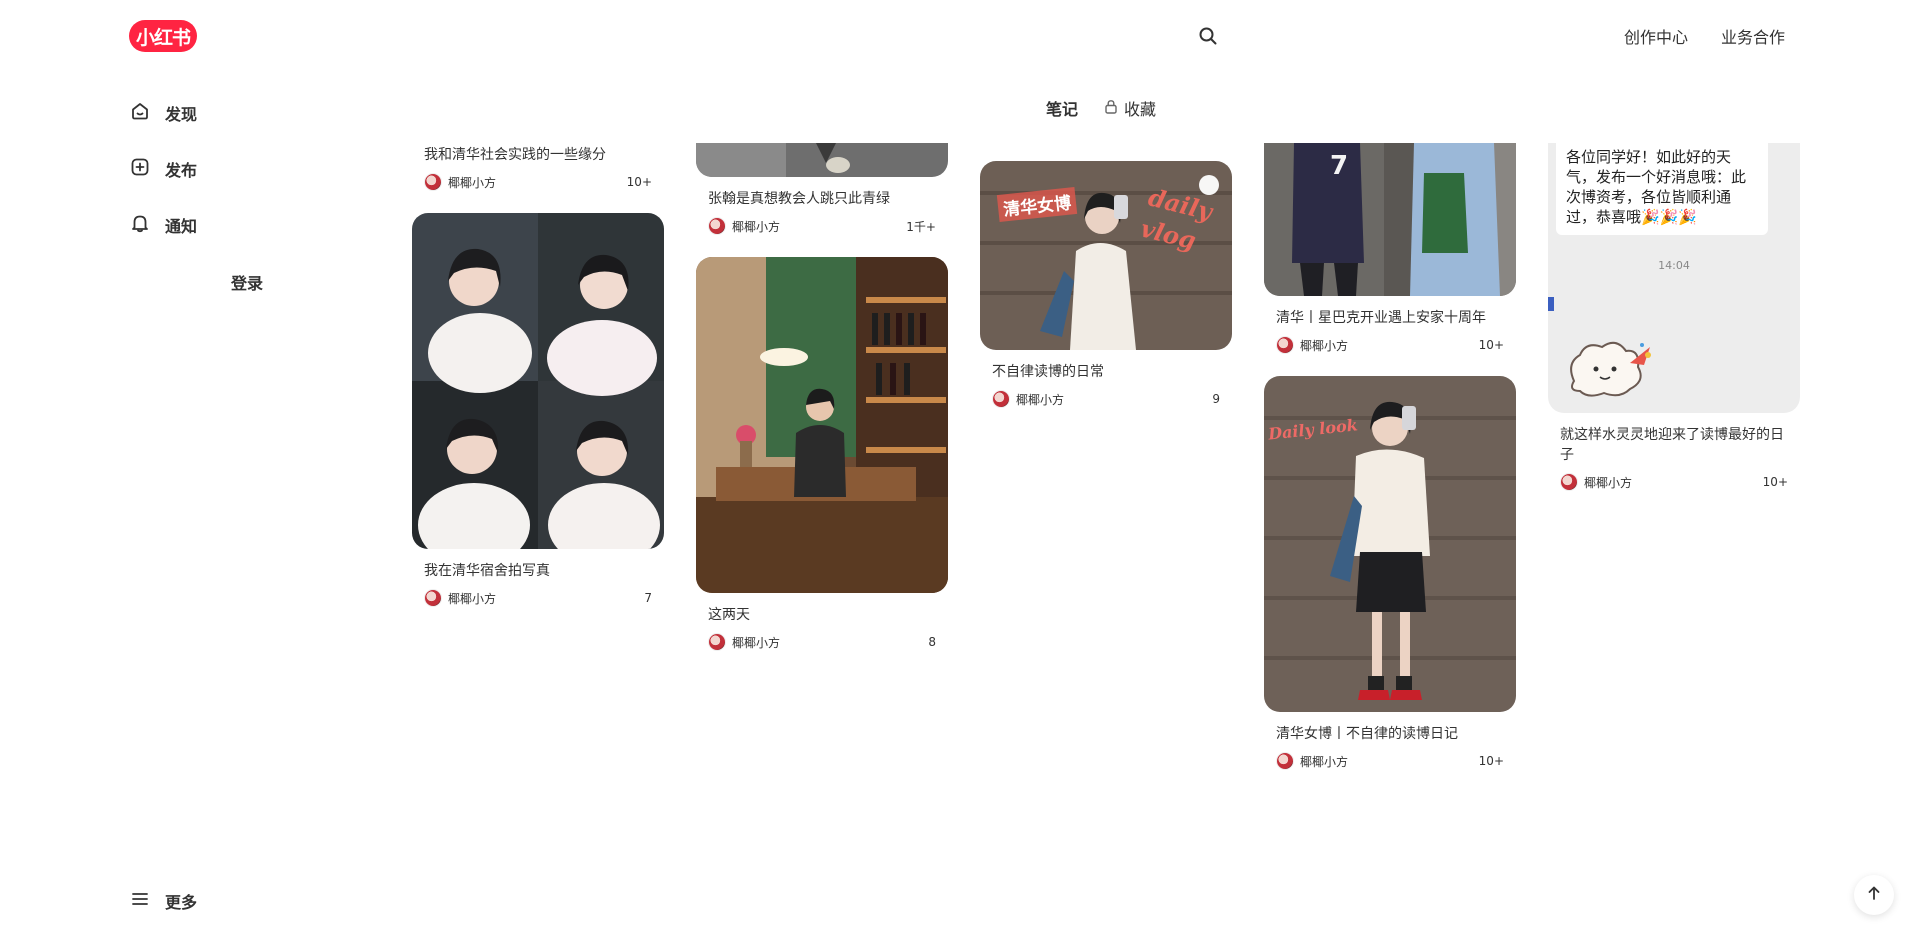 This screenshot has width=1920, height=941. What do you see at coordinates (181, 114) in the screenshot?
I see `sidebar-item-label: 发现` at bounding box center [181, 114].